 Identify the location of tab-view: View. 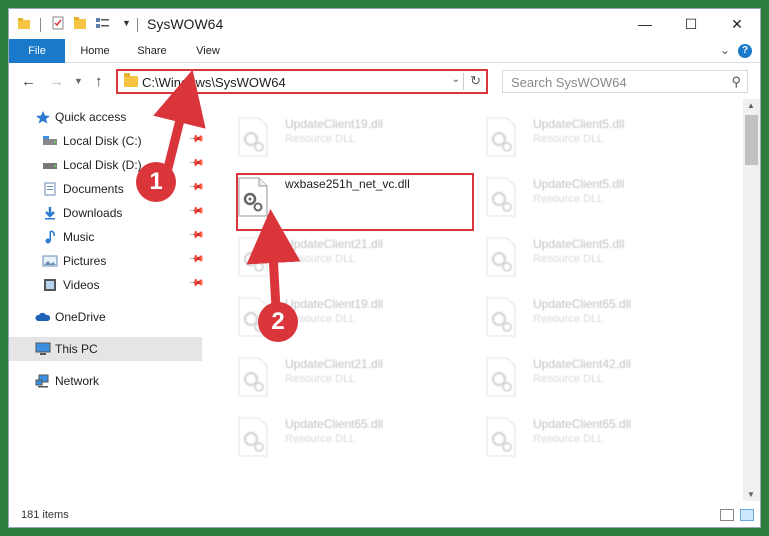
(208, 51).